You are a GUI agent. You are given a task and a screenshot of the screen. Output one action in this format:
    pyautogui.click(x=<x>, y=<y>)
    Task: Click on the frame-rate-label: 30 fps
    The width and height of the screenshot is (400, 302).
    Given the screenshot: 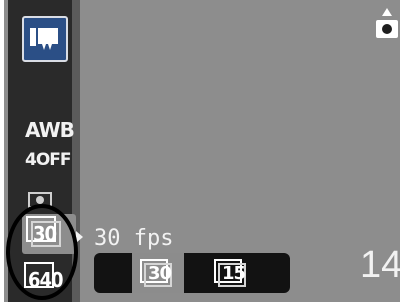 What is the action you would take?
    pyautogui.click(x=134, y=238)
    